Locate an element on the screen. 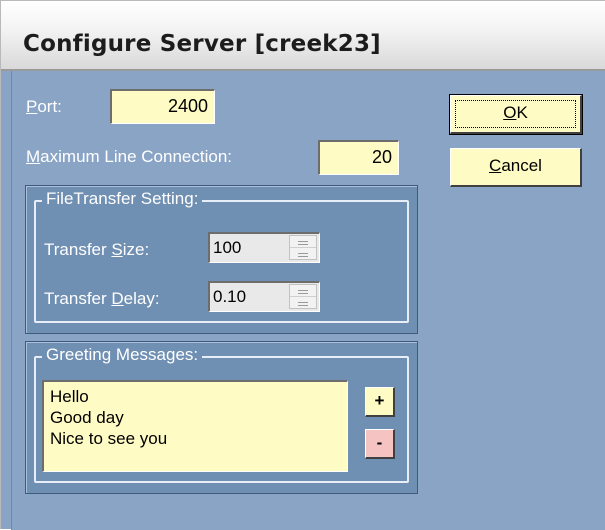 The width and height of the screenshot is (605, 530). transfer-size-label: Transfer Size: is located at coordinates (97, 249).